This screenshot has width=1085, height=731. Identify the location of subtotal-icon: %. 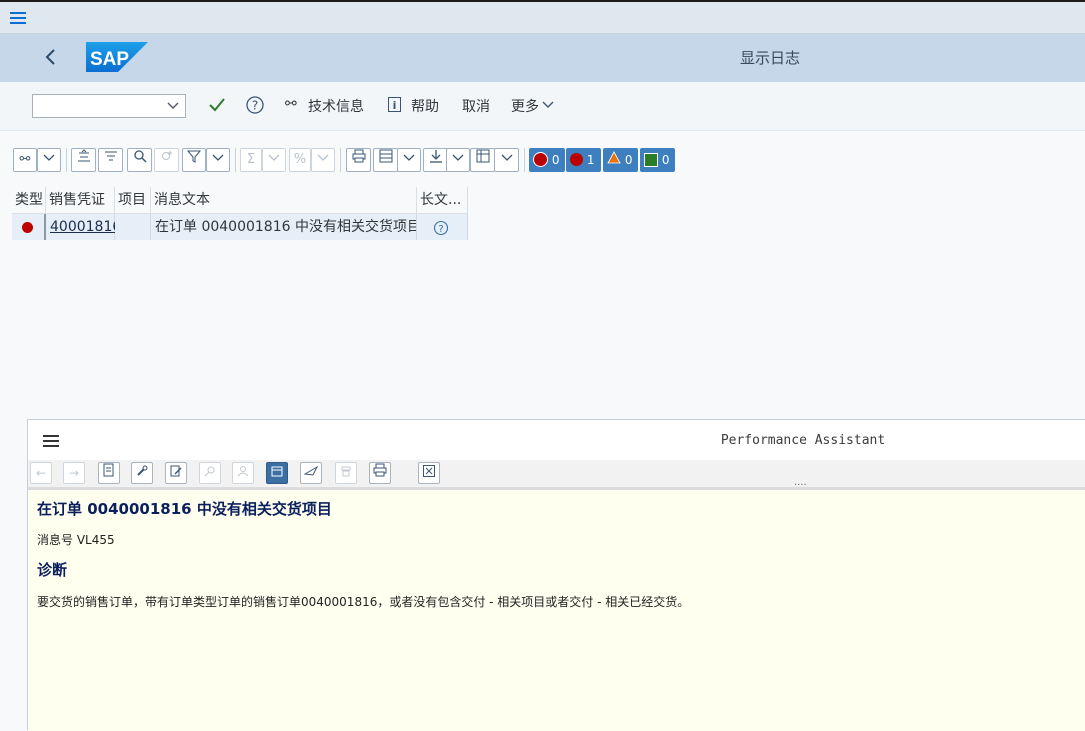
(300, 160).